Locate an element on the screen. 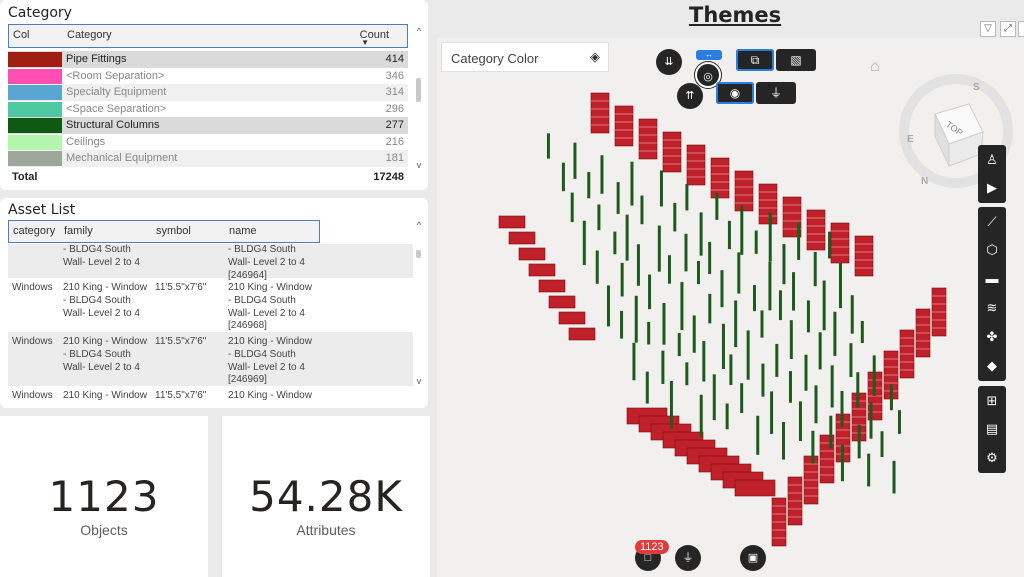 Image resolution: width=1024 pixels, height=577 pixels. table-row: Ceilings 216 is located at coordinates (208, 142).